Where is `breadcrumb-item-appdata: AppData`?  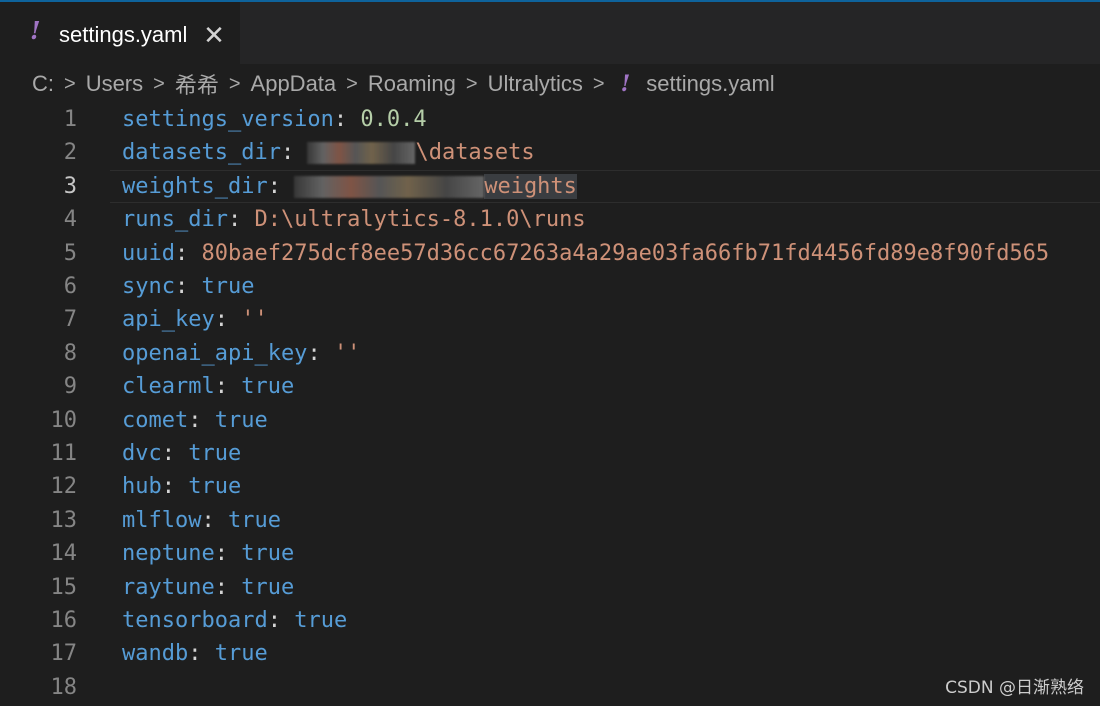 breadcrumb-item-appdata: AppData is located at coordinates (294, 84).